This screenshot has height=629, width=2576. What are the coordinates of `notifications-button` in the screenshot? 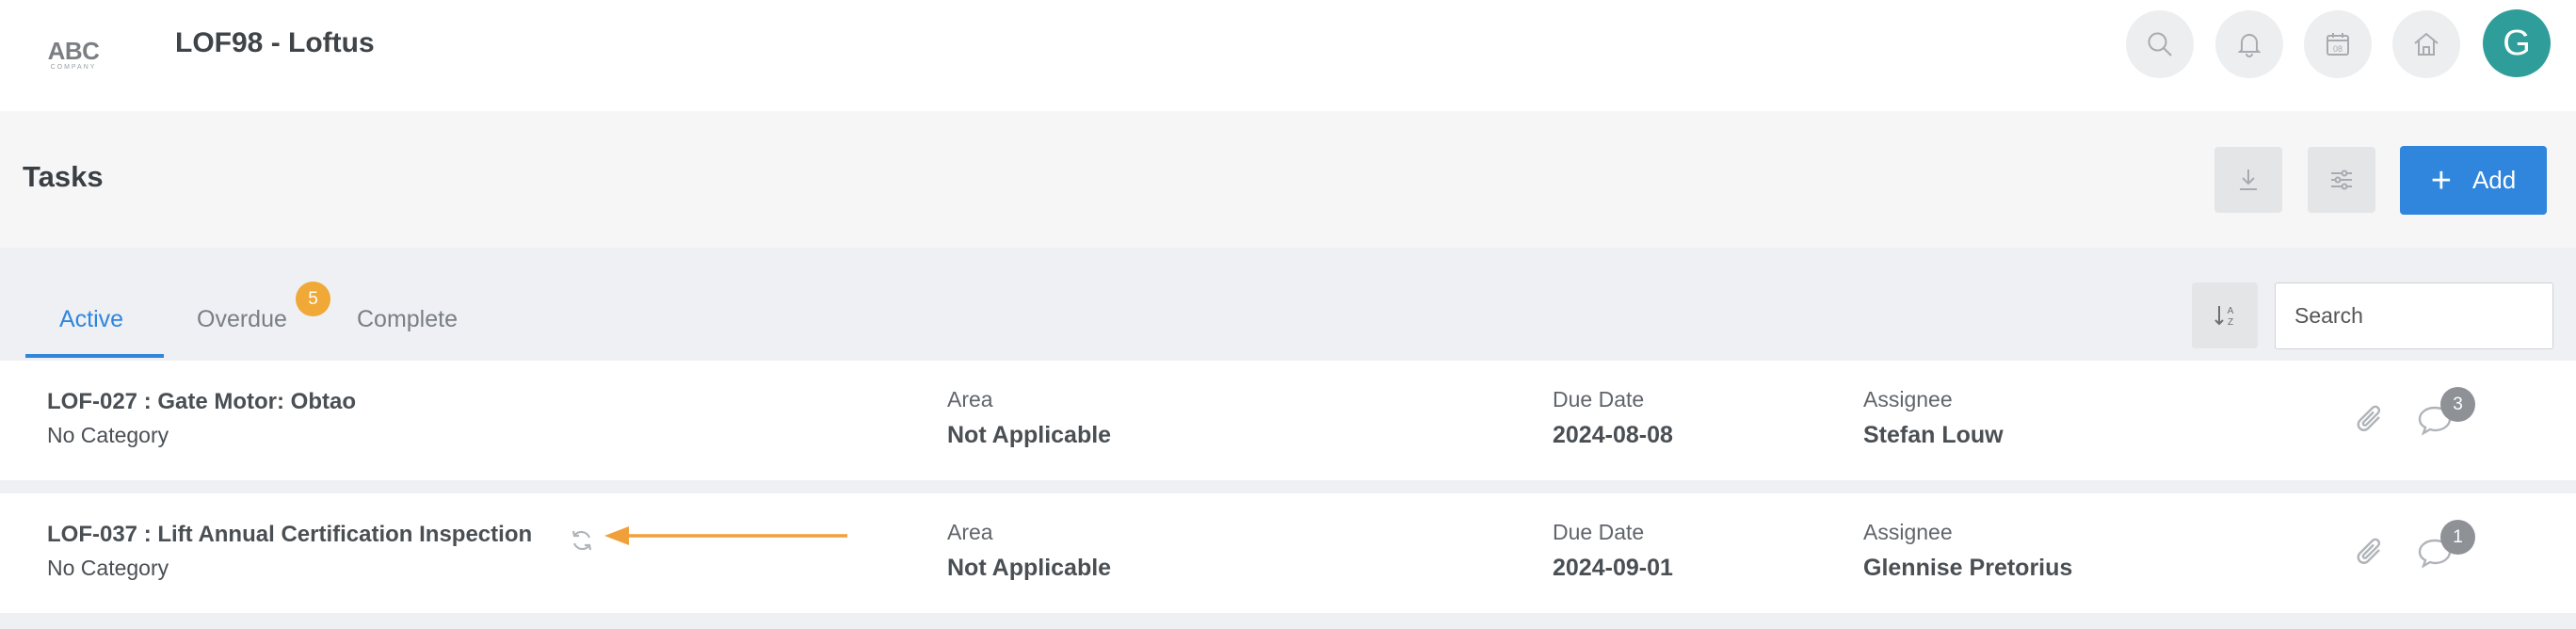 It's located at (2249, 44).